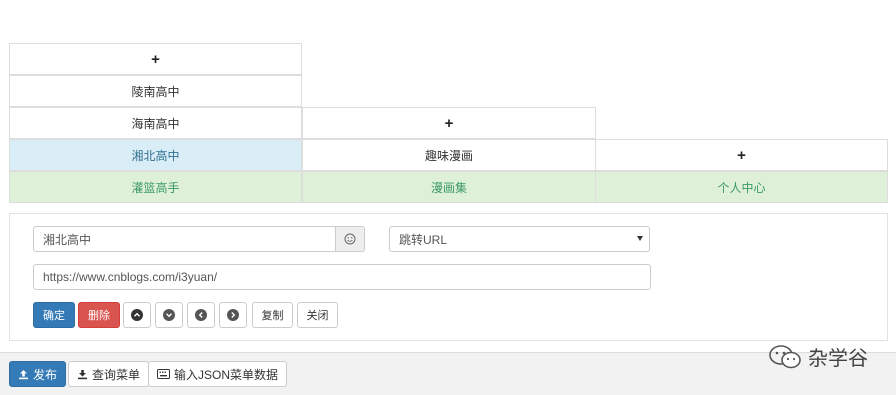 Image resolution: width=896 pixels, height=395 pixels. I want to click on copy-label: 复制, so click(272, 316).